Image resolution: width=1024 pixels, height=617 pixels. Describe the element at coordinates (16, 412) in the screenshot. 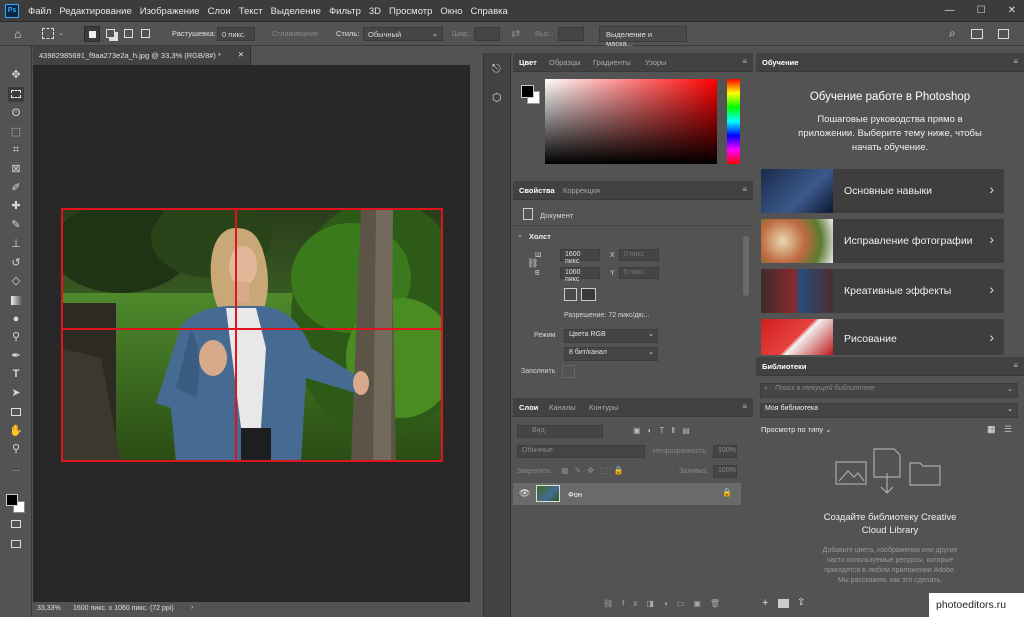

I see `rectangle-tool-icon` at that location.